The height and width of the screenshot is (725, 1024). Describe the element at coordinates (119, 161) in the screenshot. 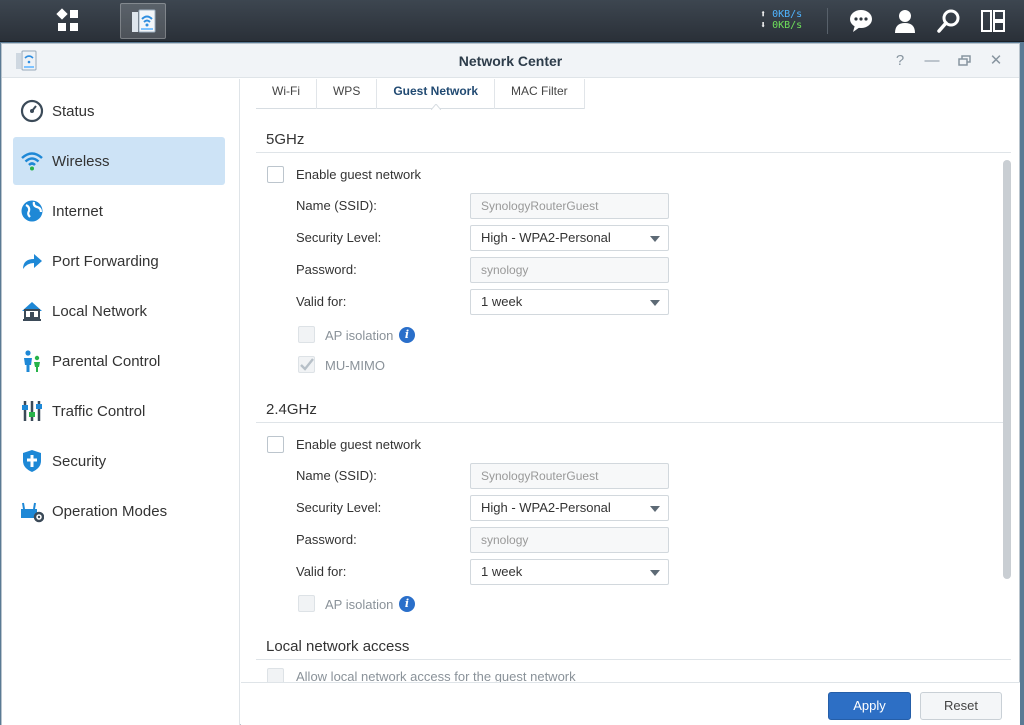

I see `sidebar-item-wireless: Wireless` at that location.